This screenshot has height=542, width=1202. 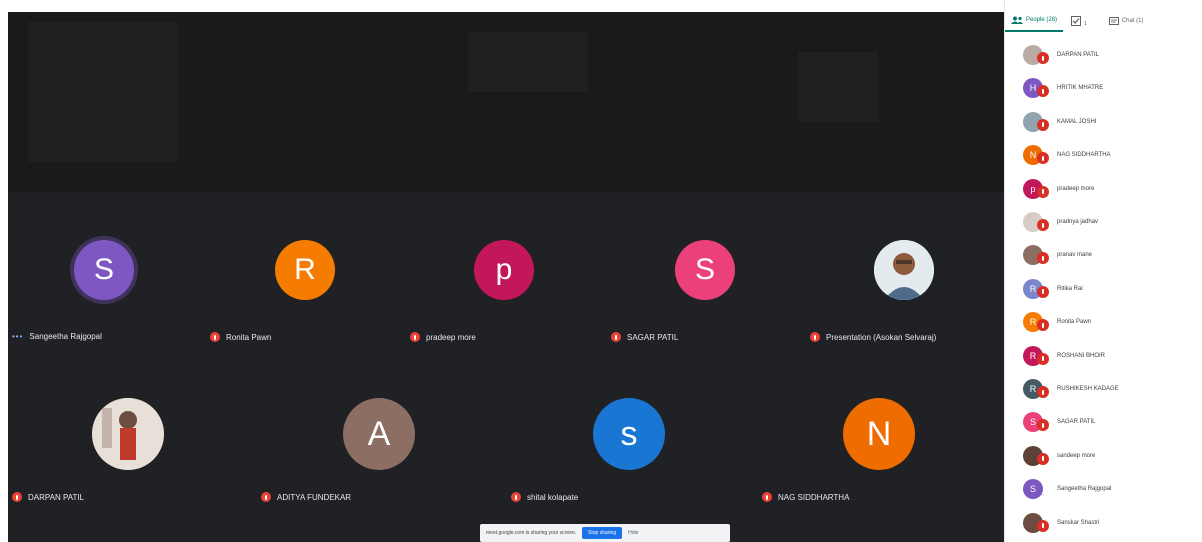 What do you see at coordinates (1078, 222) in the screenshot?
I see `participant-list-name: pradnya jadhav` at bounding box center [1078, 222].